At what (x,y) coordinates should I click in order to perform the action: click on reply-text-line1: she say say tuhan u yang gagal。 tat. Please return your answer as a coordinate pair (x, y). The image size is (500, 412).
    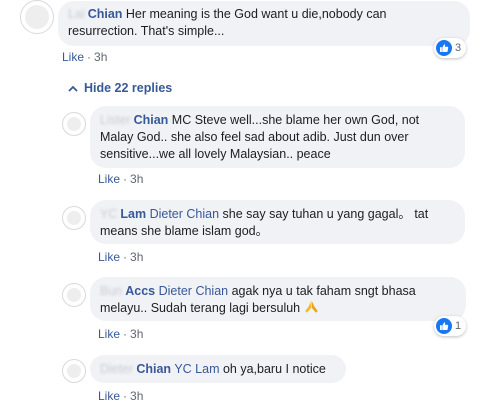
    Looking at the image, I should click on (325, 214).